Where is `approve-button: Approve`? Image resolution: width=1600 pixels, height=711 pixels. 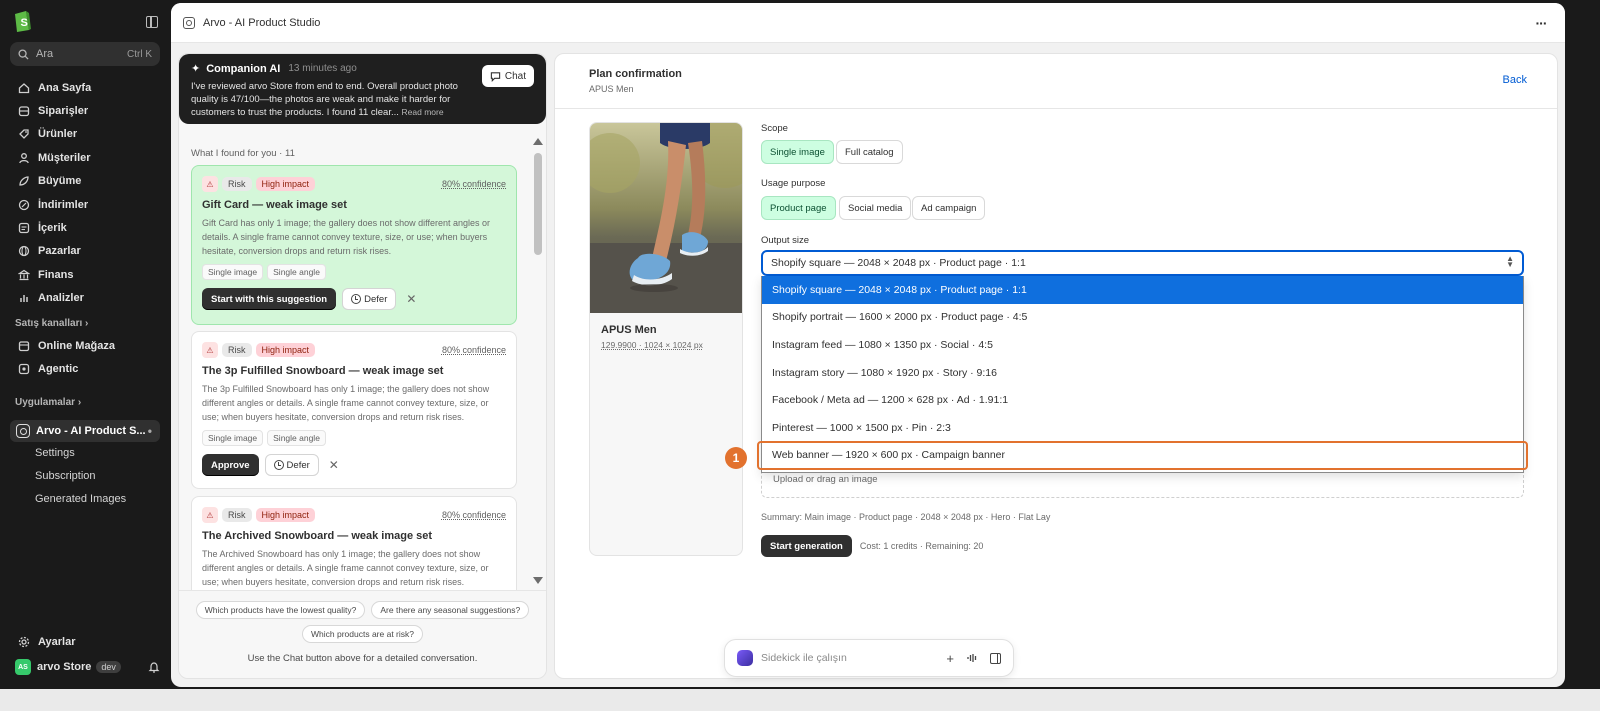
approve-button: Approve is located at coordinates (230, 465).